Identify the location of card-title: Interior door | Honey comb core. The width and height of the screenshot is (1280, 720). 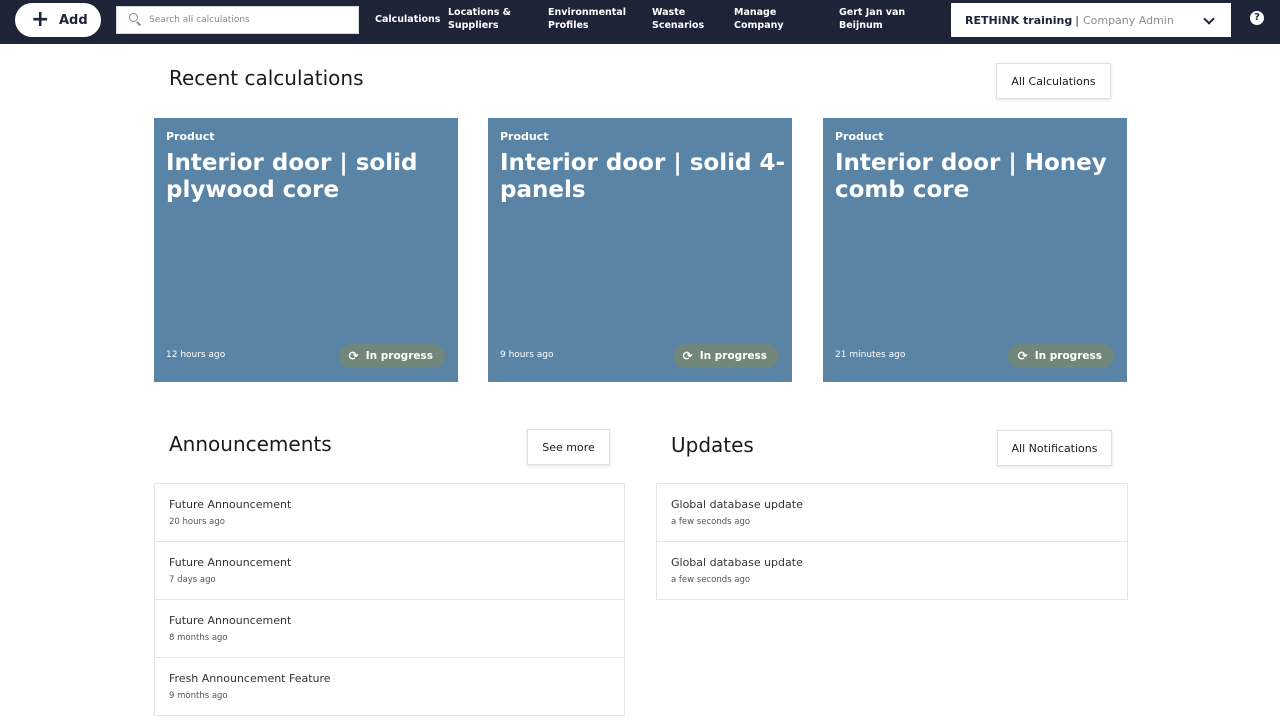
(971, 176).